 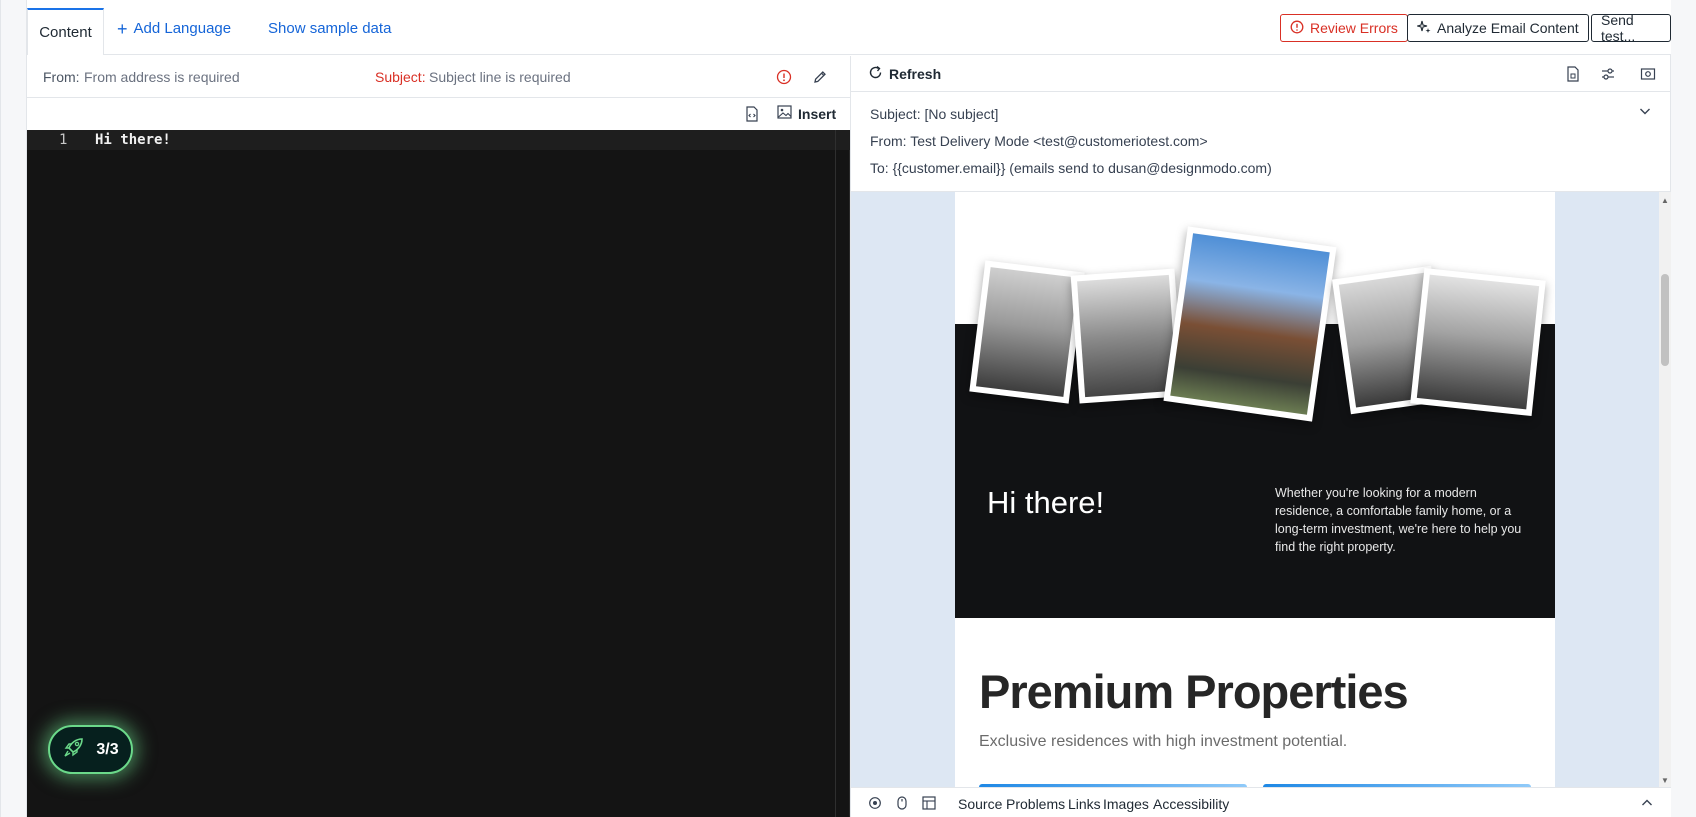 I want to click on tab-links: Links, so click(x=1084, y=804).